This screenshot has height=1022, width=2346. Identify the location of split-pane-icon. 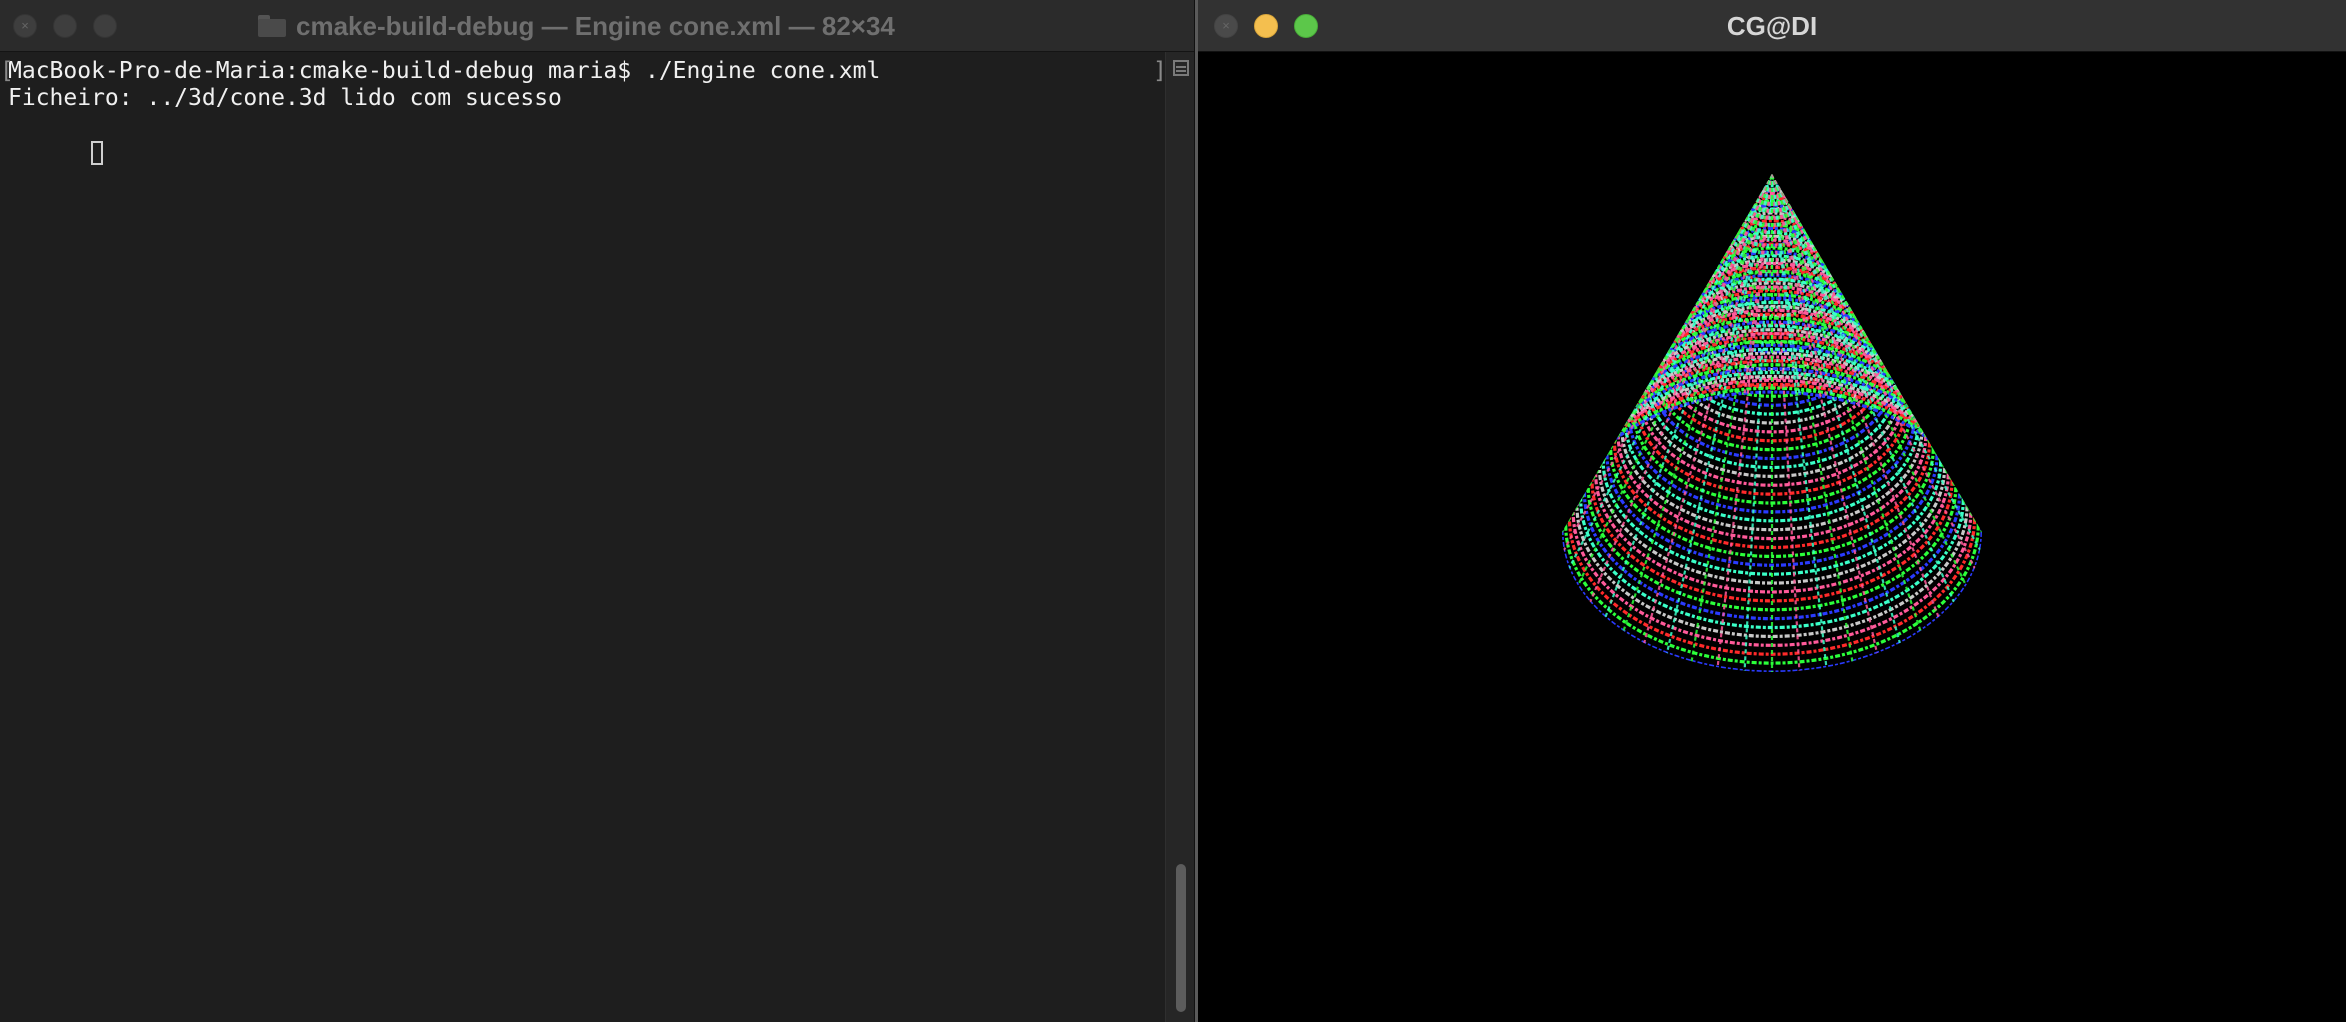
(1181, 68).